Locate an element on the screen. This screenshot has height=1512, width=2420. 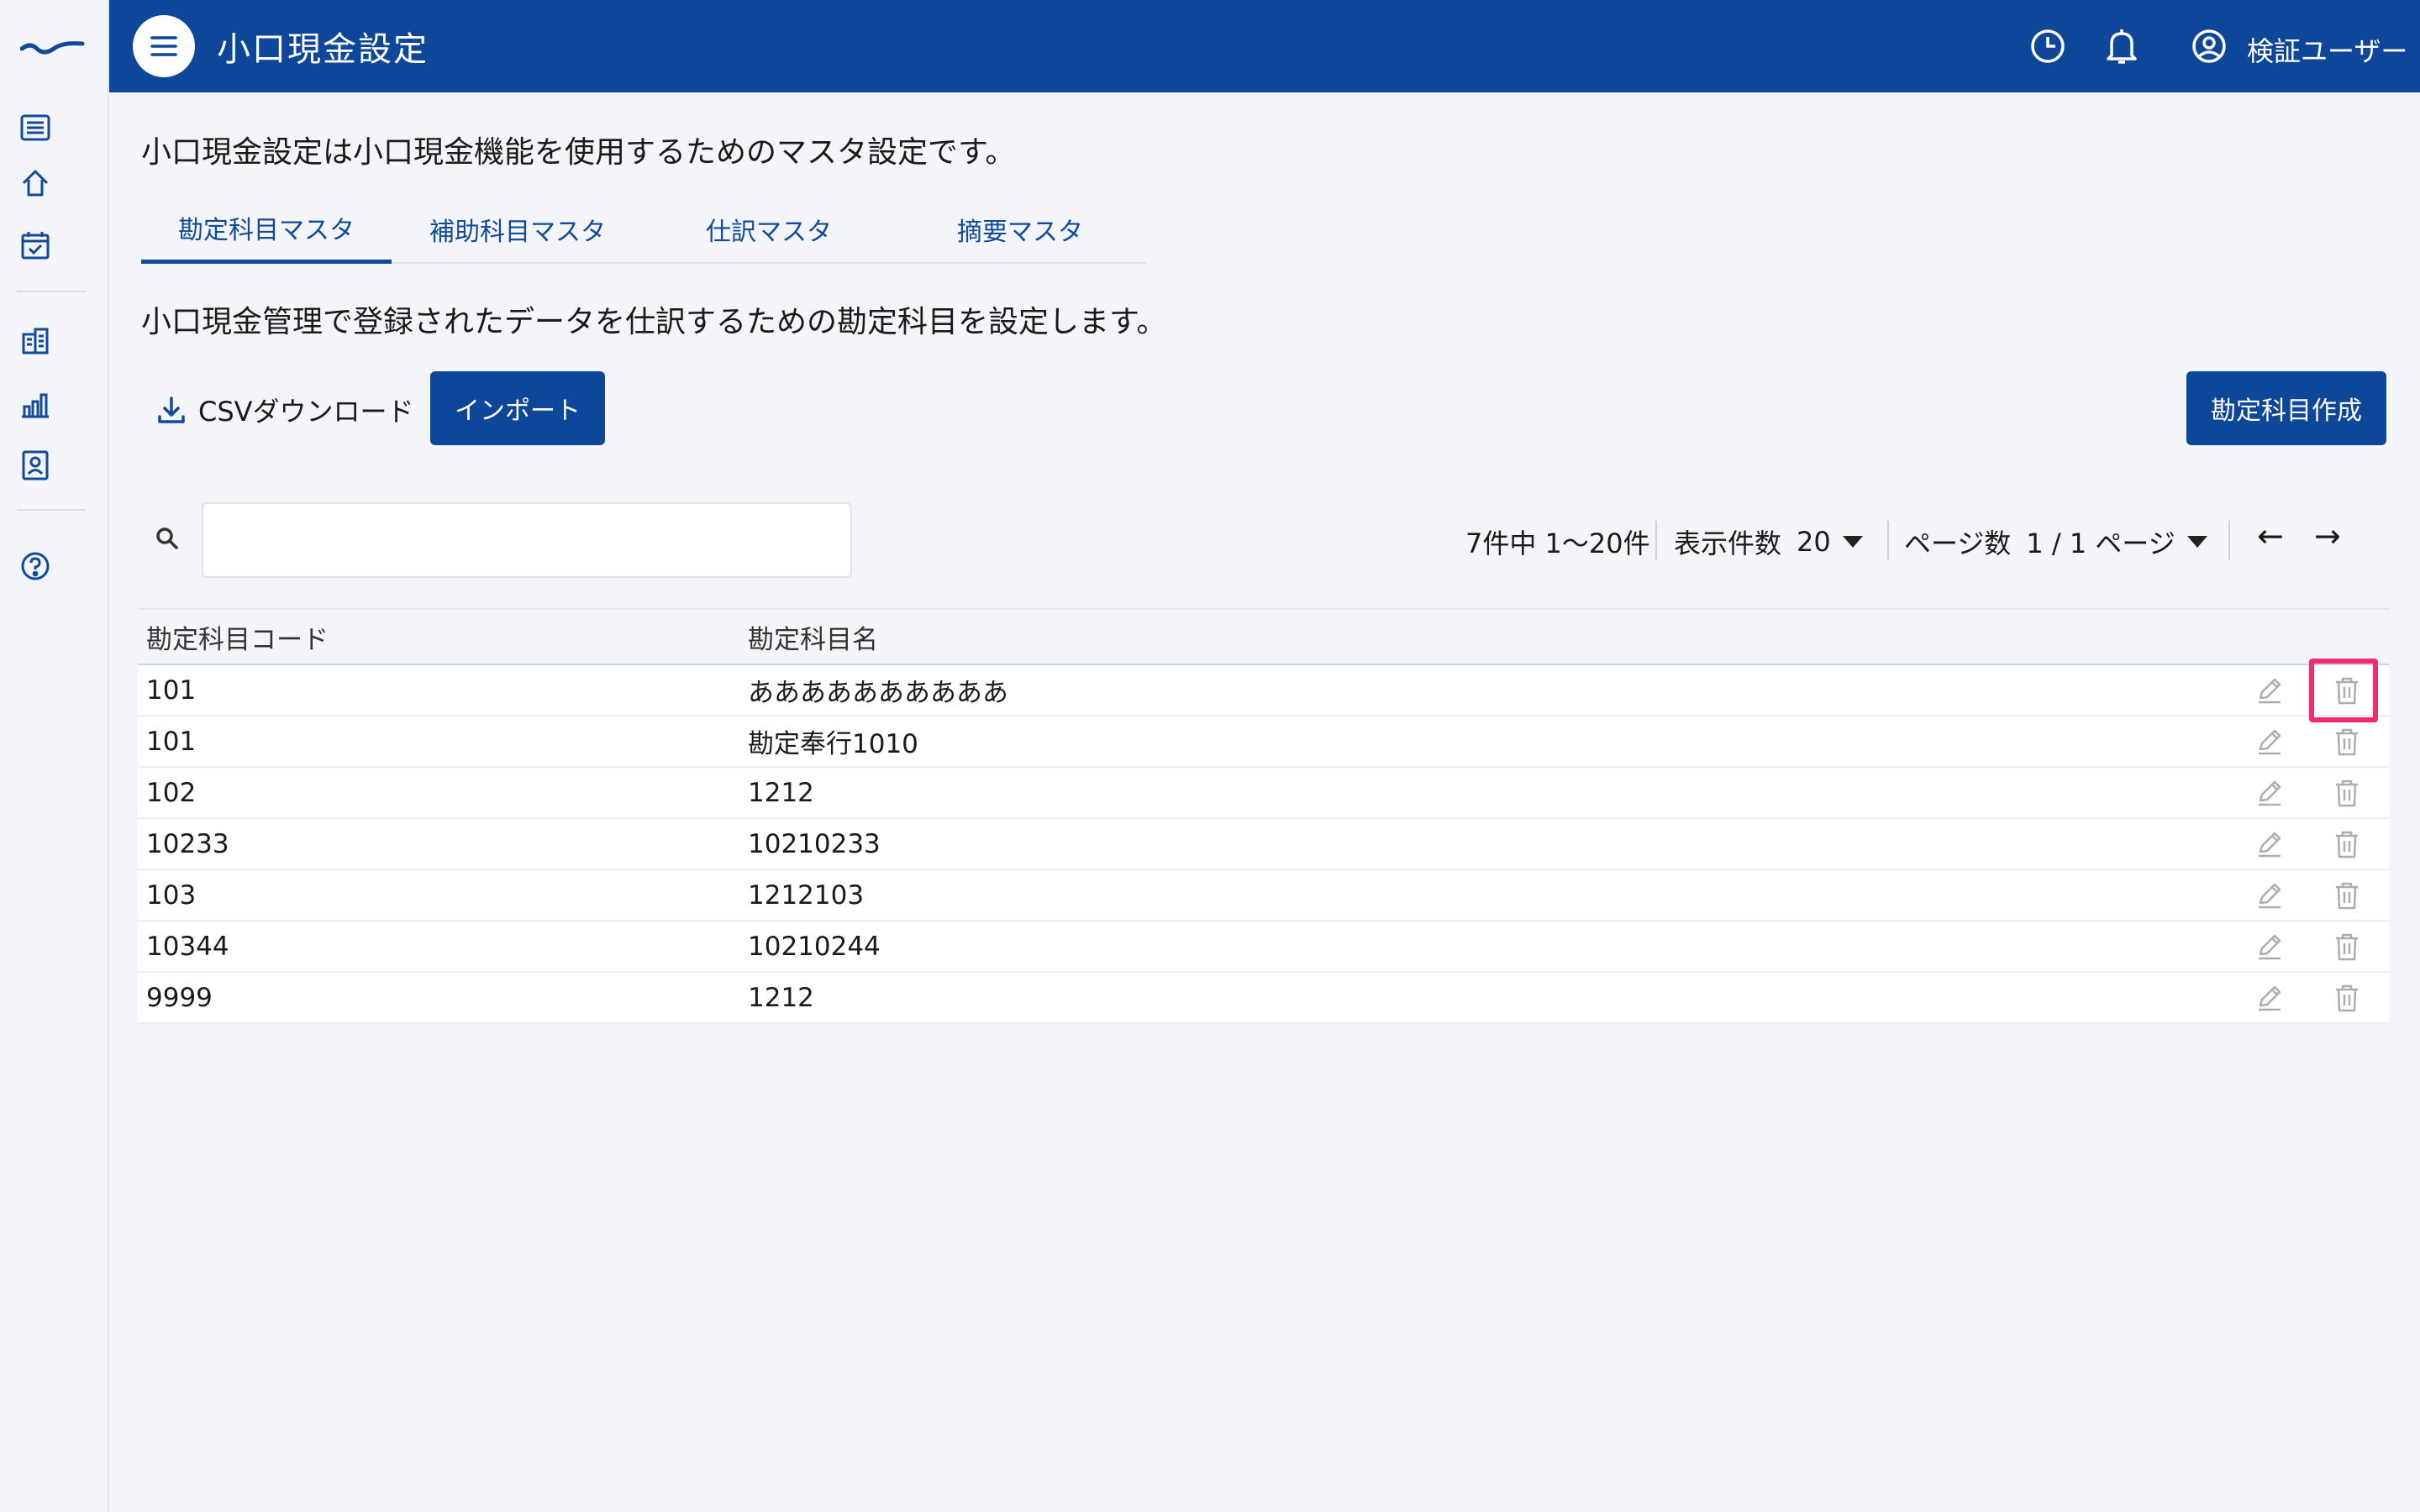
tab-summary-master: 摘要マスタ is located at coordinates (1020, 229).